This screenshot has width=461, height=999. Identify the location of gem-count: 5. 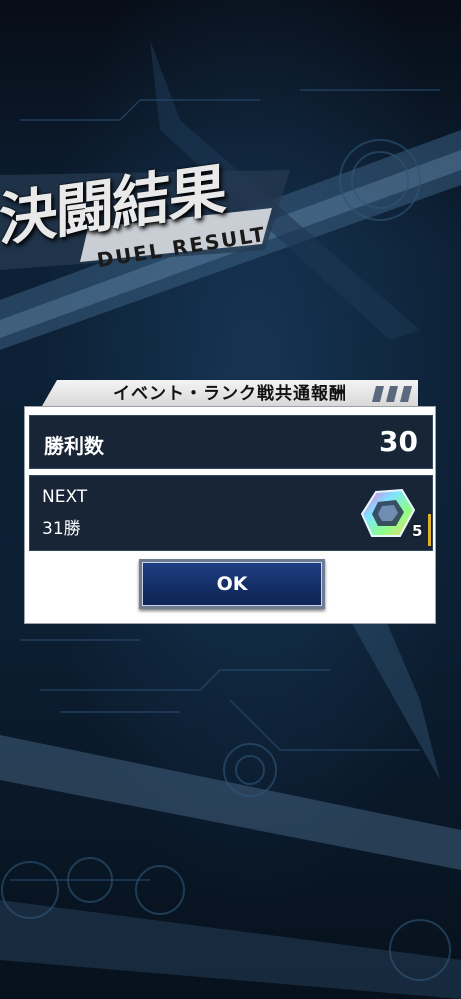
(417, 531).